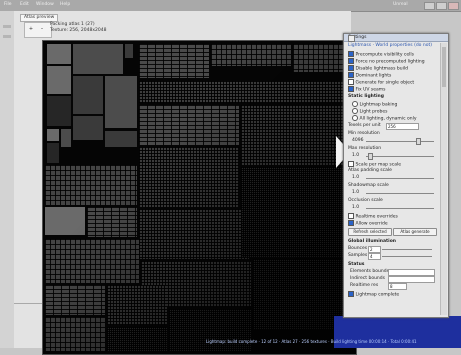  Describe the element at coordinates (39, 18) in the screenshot. I see `viewer-tab: Atlas preview` at that location.